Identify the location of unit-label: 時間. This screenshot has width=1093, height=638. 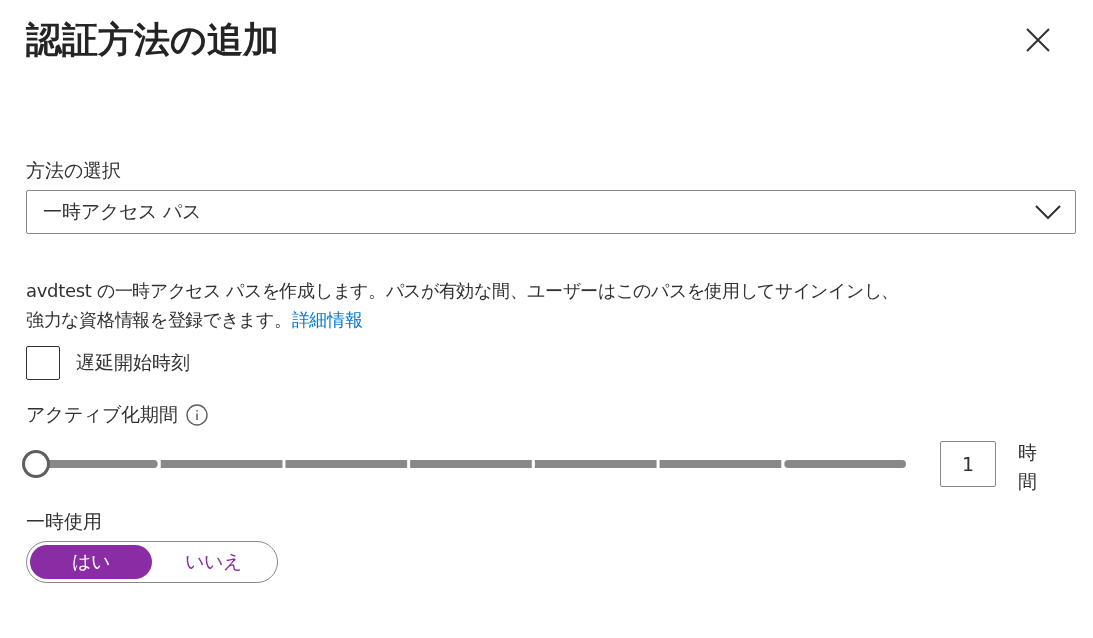
(1027, 467).